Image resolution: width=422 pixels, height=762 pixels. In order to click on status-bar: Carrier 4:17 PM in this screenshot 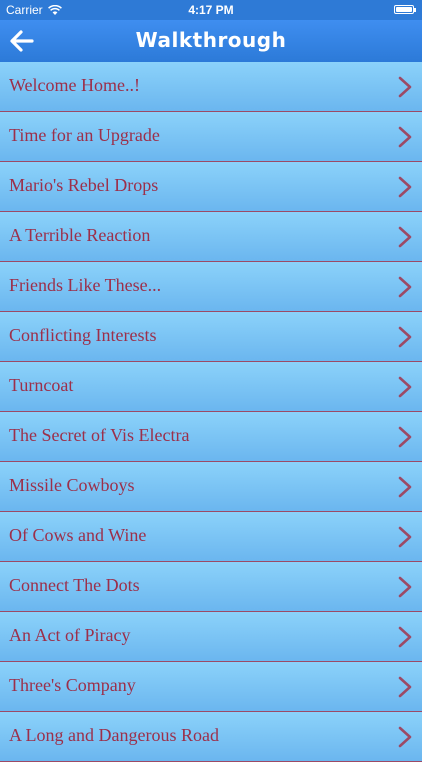, I will do `click(211, 10)`.